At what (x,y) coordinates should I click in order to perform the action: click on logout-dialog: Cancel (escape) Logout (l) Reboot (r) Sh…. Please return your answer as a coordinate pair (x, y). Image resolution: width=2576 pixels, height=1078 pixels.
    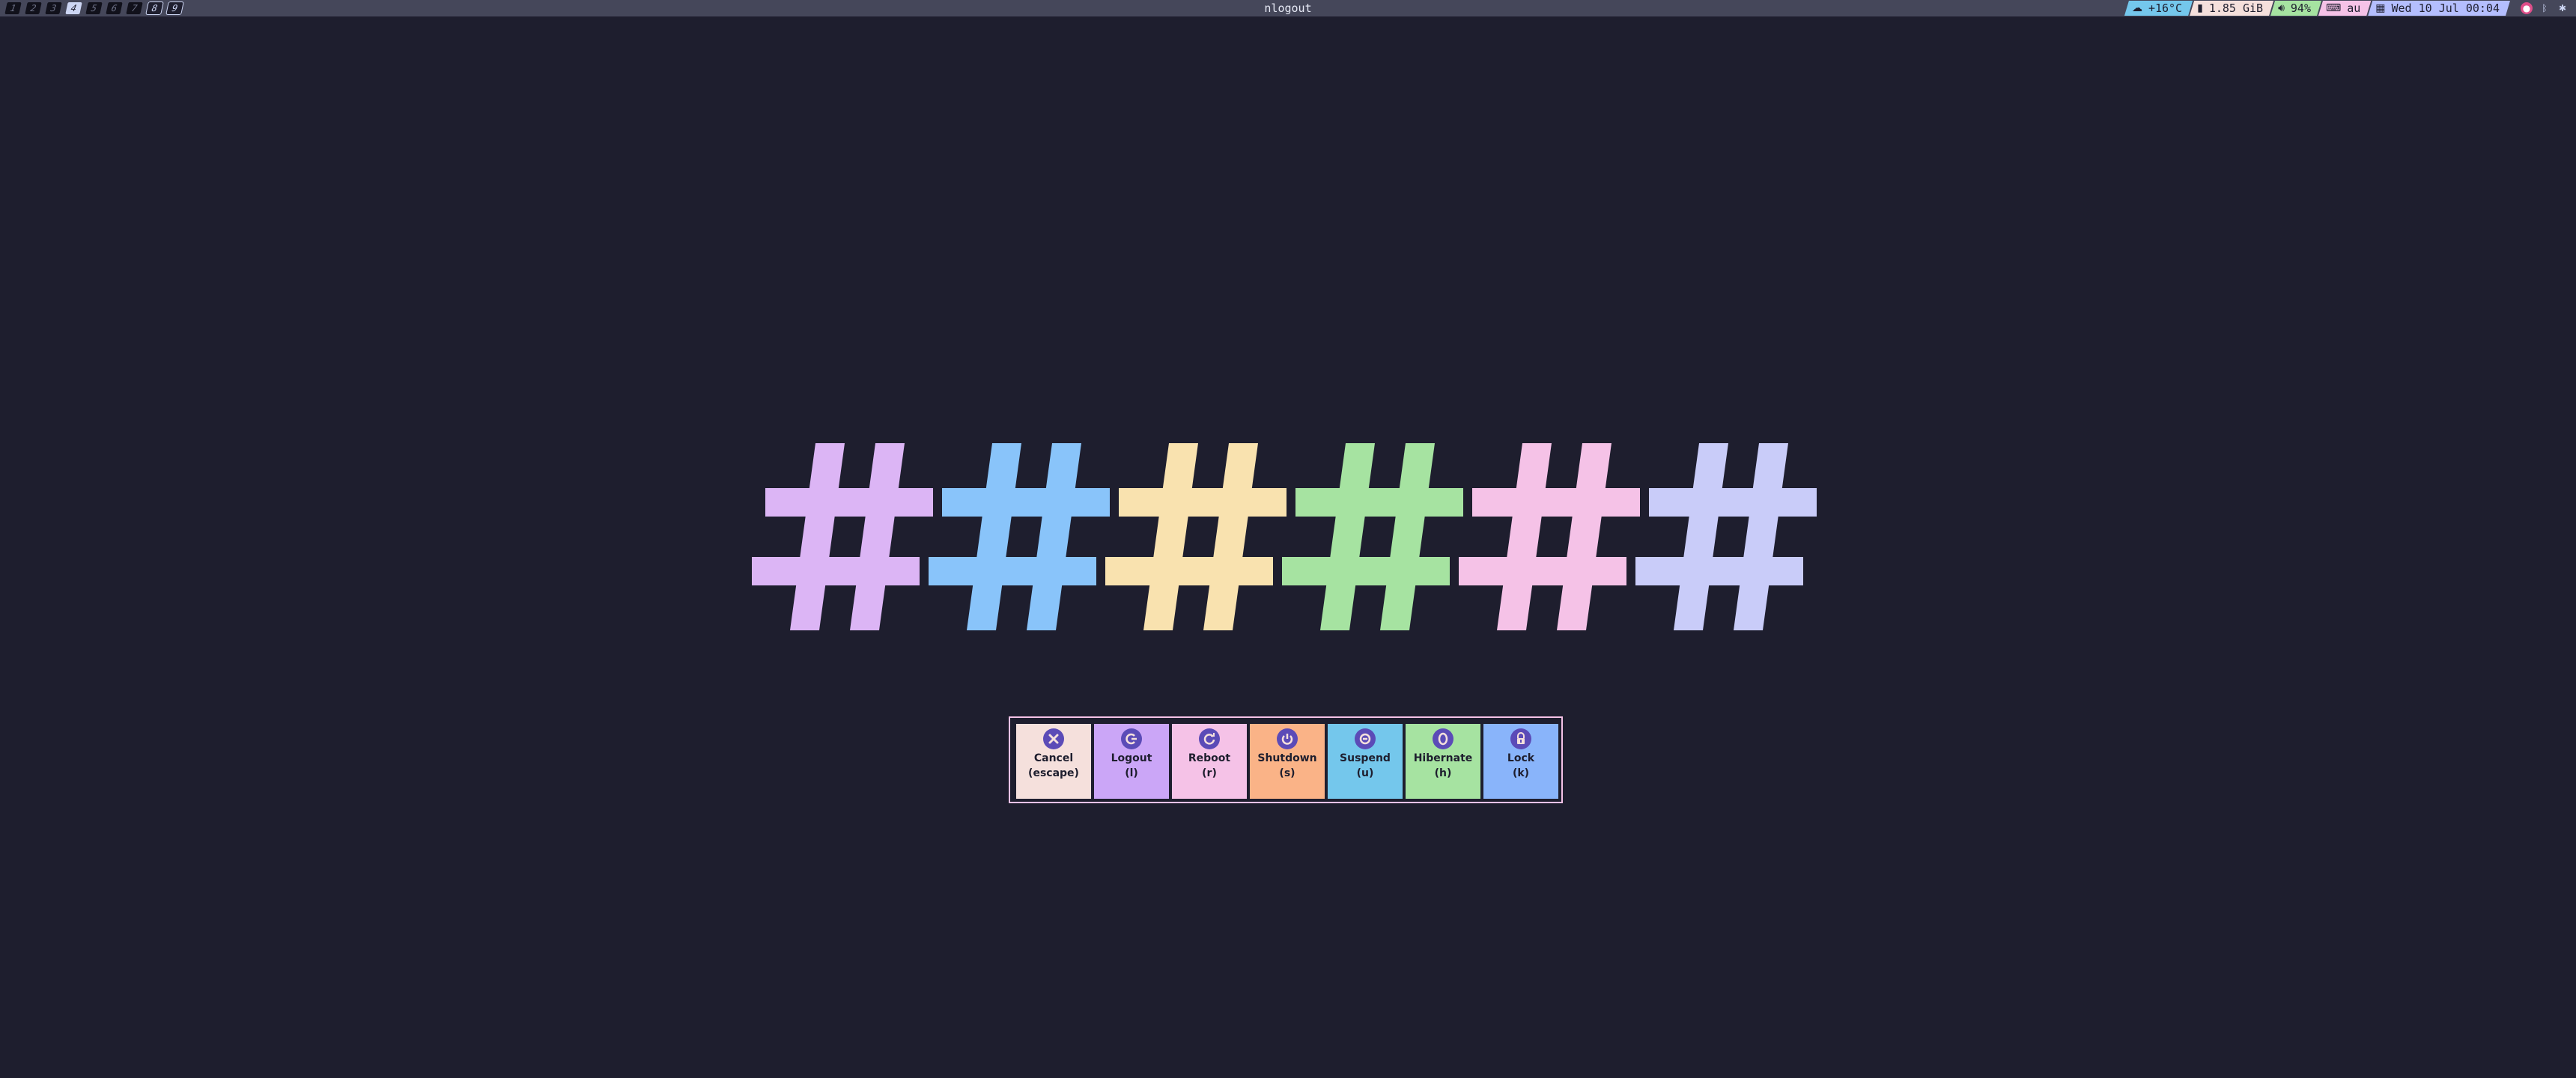
    Looking at the image, I should click on (1286, 759).